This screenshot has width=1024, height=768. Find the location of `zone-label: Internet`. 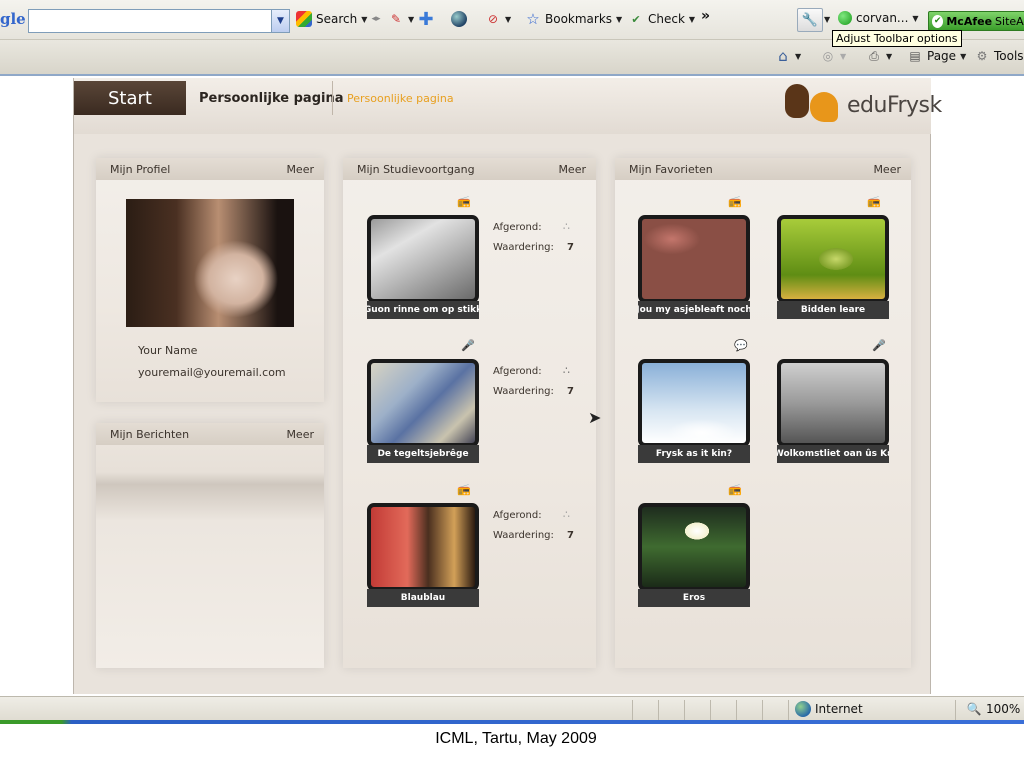

zone-label: Internet is located at coordinates (839, 709).